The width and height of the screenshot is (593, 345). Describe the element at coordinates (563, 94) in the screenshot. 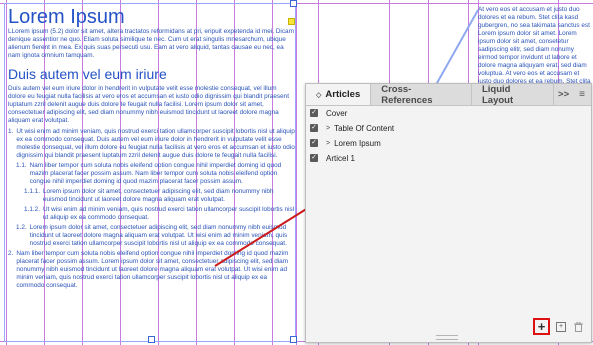

I see `more-tabs-button: >>` at that location.